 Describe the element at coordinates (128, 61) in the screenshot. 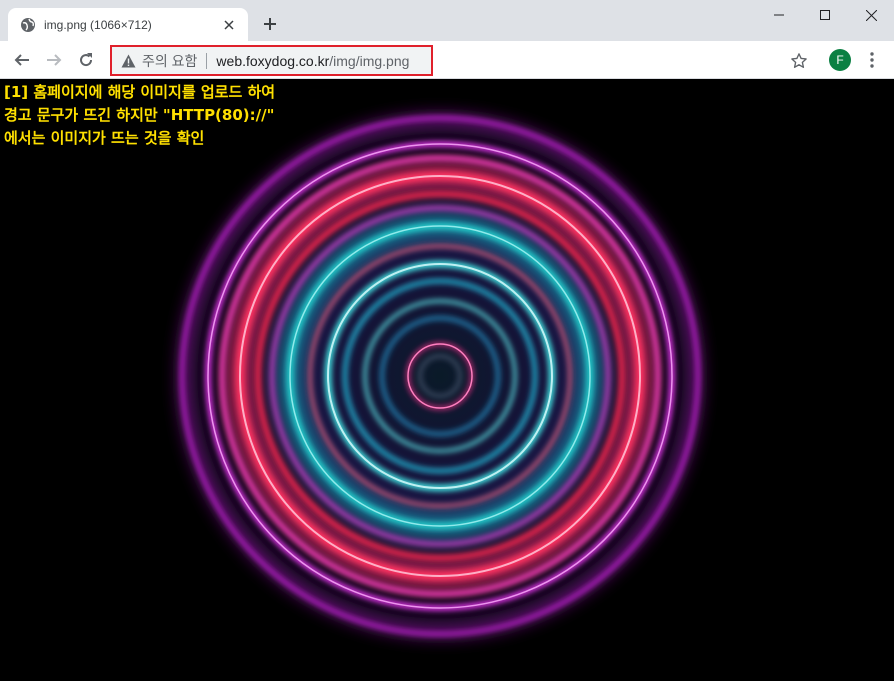

I see `warning-icon` at that location.